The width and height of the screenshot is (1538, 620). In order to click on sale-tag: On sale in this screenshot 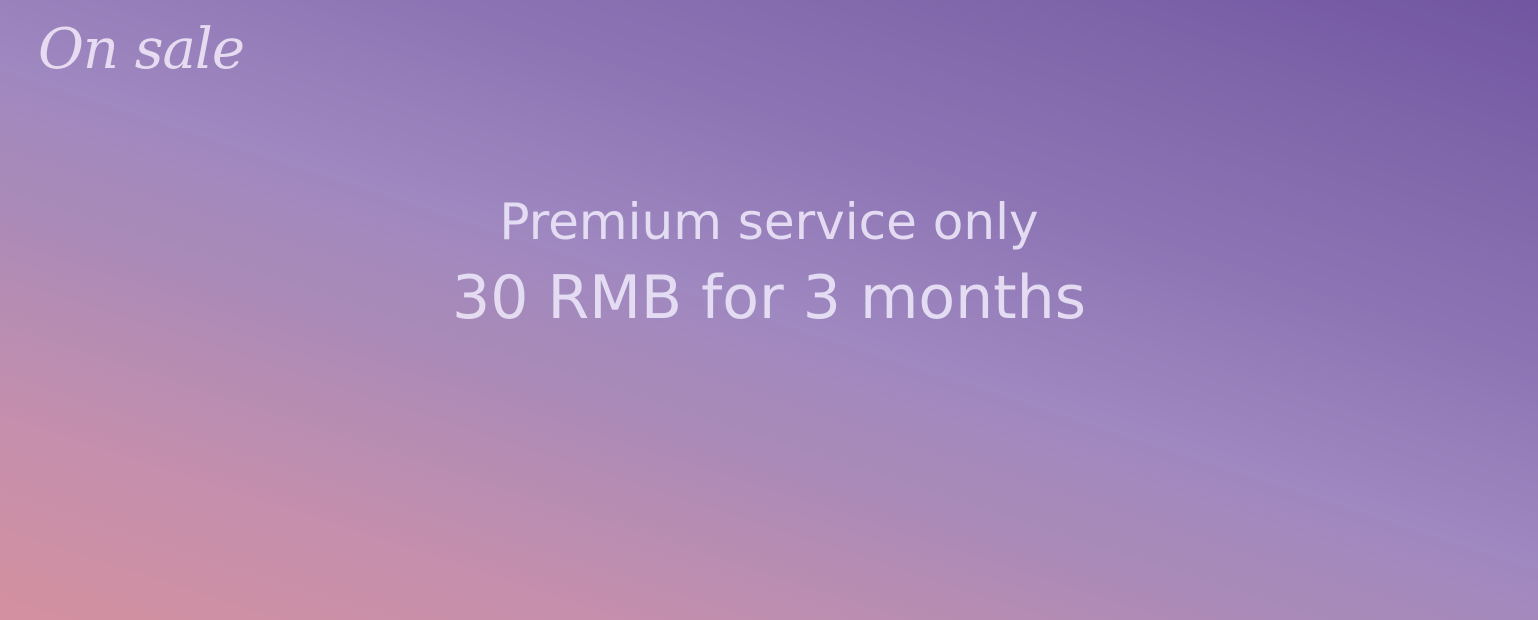, I will do `click(141, 49)`.